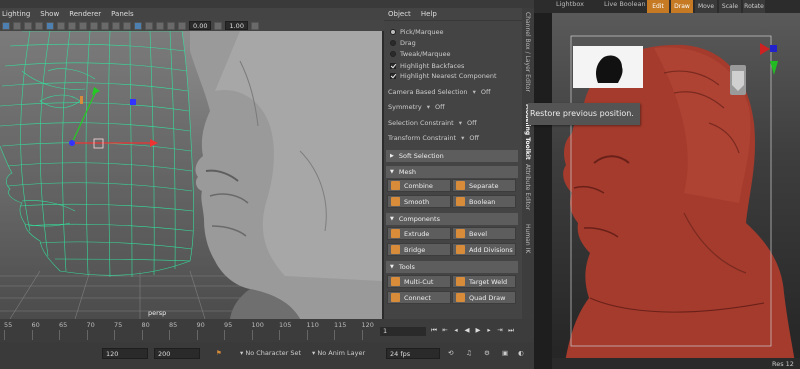 This screenshot has height=369, width=800. Describe the element at coordinates (452, 107) in the screenshot. I see `option-symmetry: Symmetry ▾ Off` at that location.